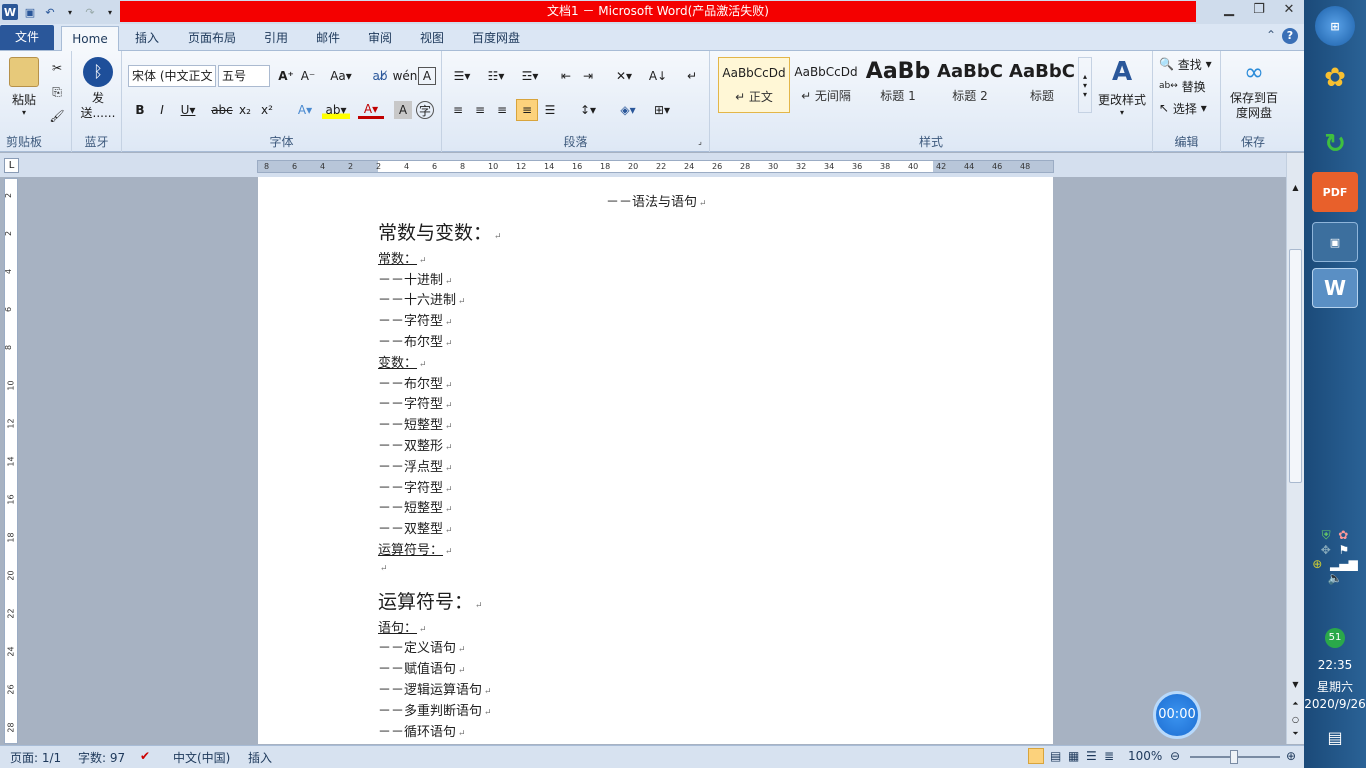  What do you see at coordinates (402, 257) in the screenshot?
I see `doc-line: 常数： ↵` at bounding box center [402, 257].